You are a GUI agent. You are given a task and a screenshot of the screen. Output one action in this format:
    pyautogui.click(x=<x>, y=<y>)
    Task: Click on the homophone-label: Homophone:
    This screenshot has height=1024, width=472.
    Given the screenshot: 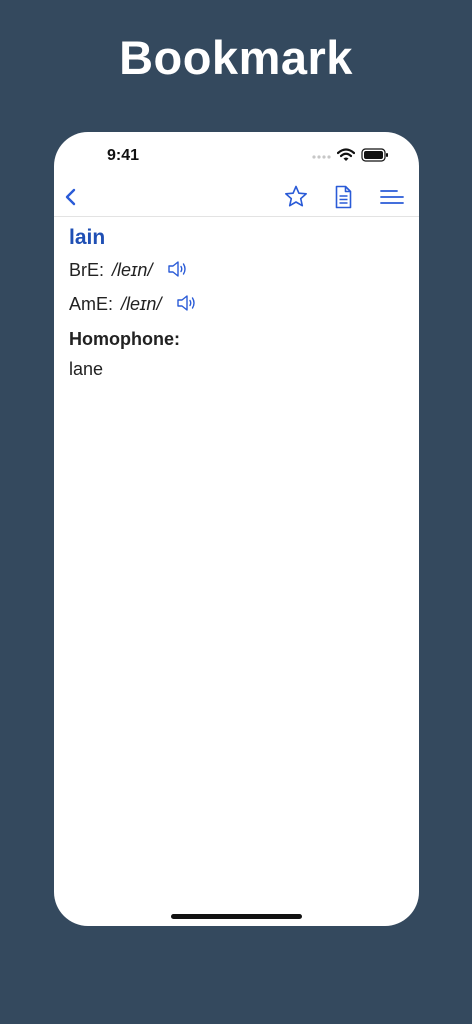 What is the action you would take?
    pyautogui.click(x=124, y=339)
    